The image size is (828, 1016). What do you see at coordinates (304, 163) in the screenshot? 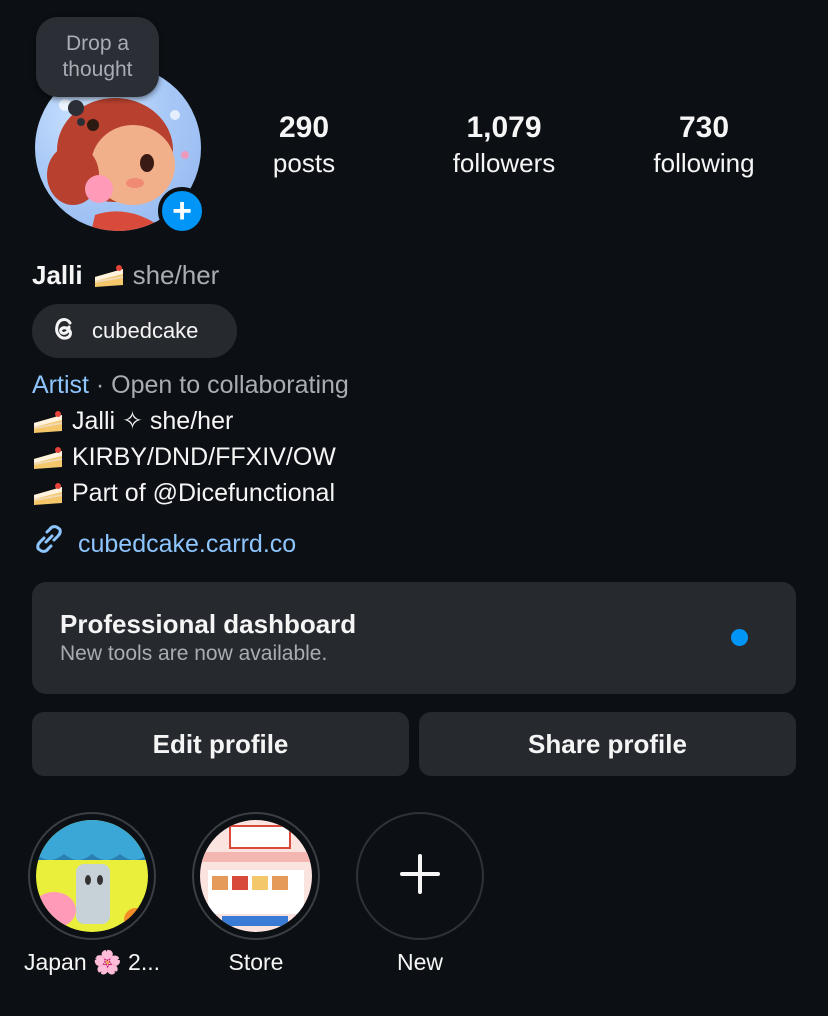
I see `posts-label: posts` at bounding box center [304, 163].